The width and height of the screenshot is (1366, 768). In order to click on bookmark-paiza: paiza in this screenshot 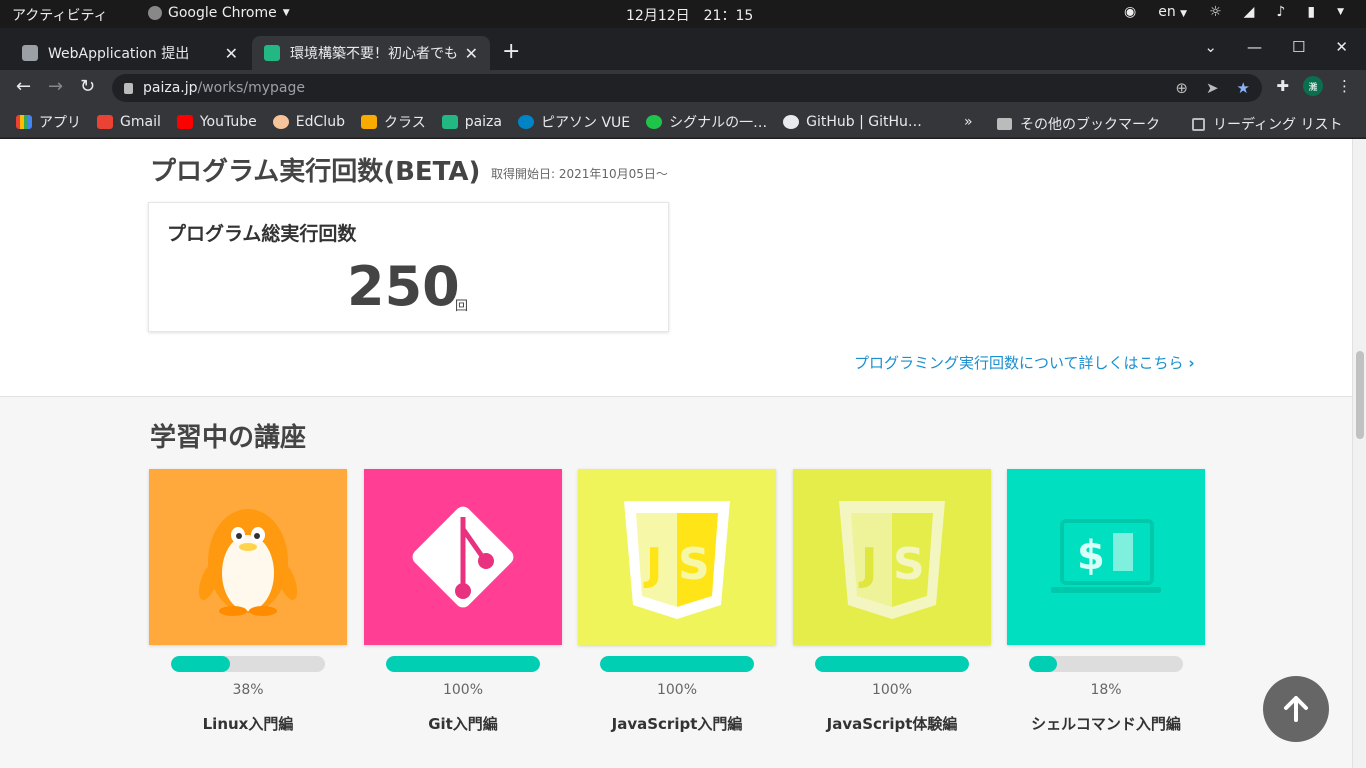, I will do `click(471, 121)`.